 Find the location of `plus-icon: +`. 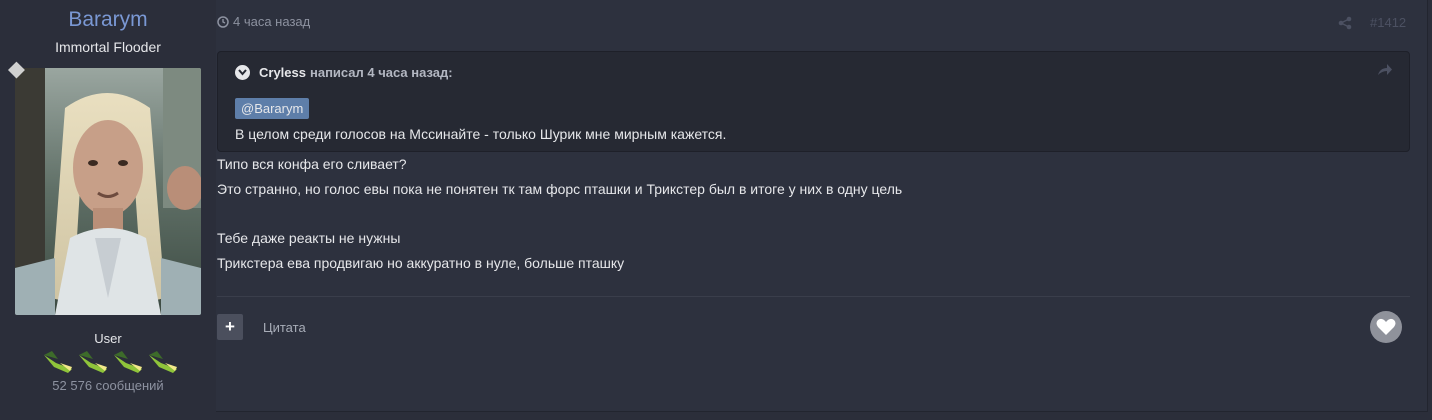

plus-icon: + is located at coordinates (230, 326).